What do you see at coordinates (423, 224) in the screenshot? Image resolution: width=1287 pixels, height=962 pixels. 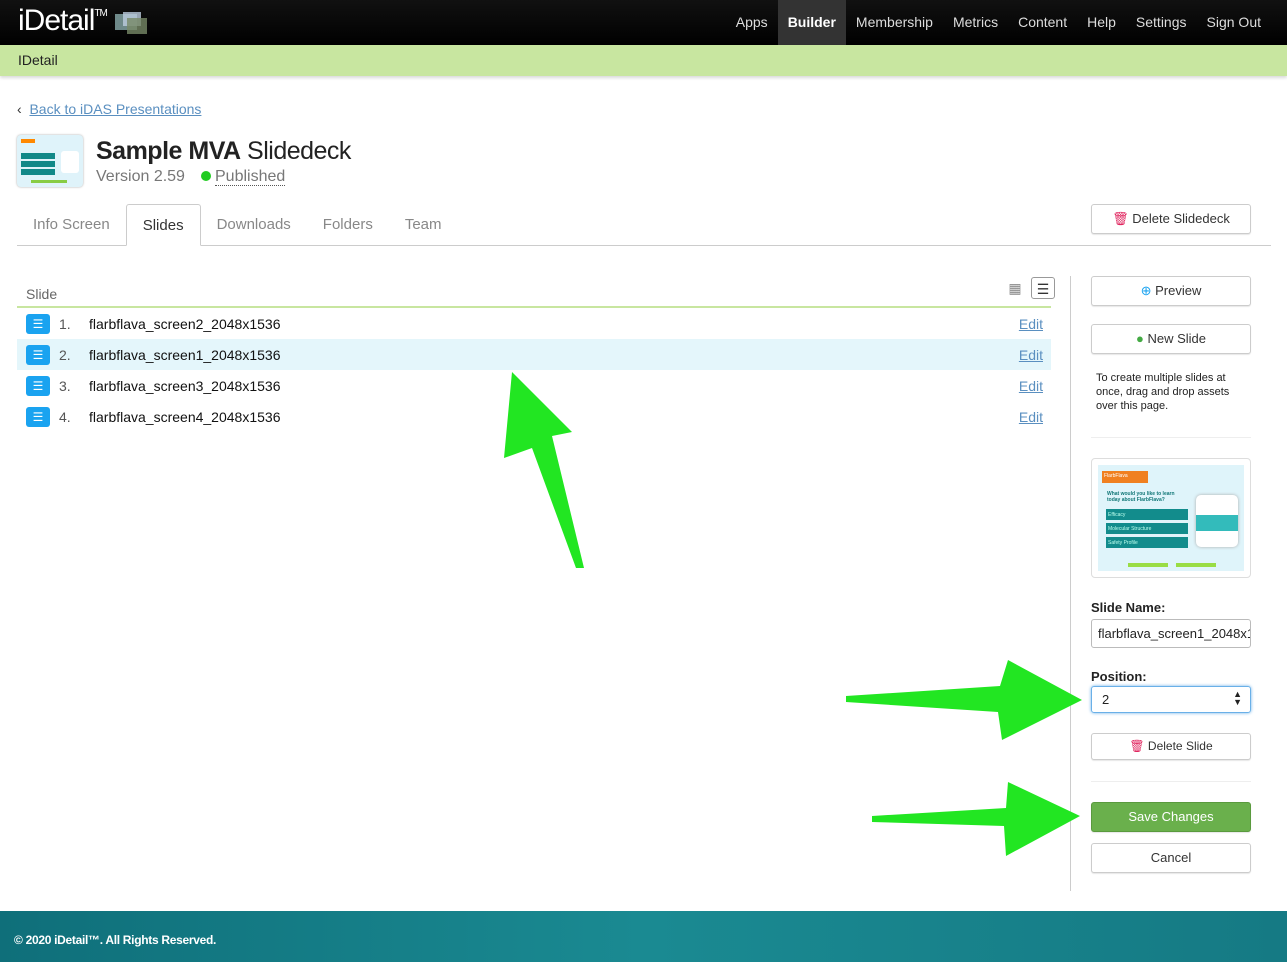 I see `tab-team: Team` at bounding box center [423, 224].